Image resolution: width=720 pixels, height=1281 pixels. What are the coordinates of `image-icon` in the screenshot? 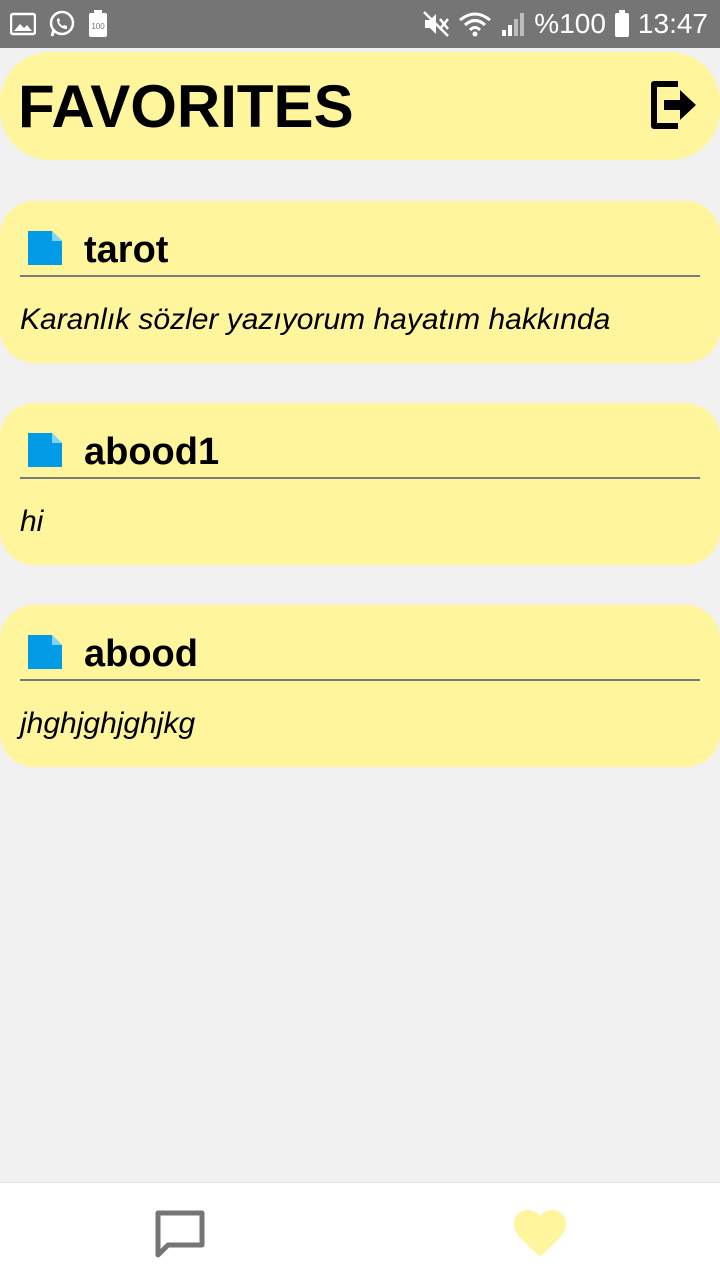 It's located at (23, 24).